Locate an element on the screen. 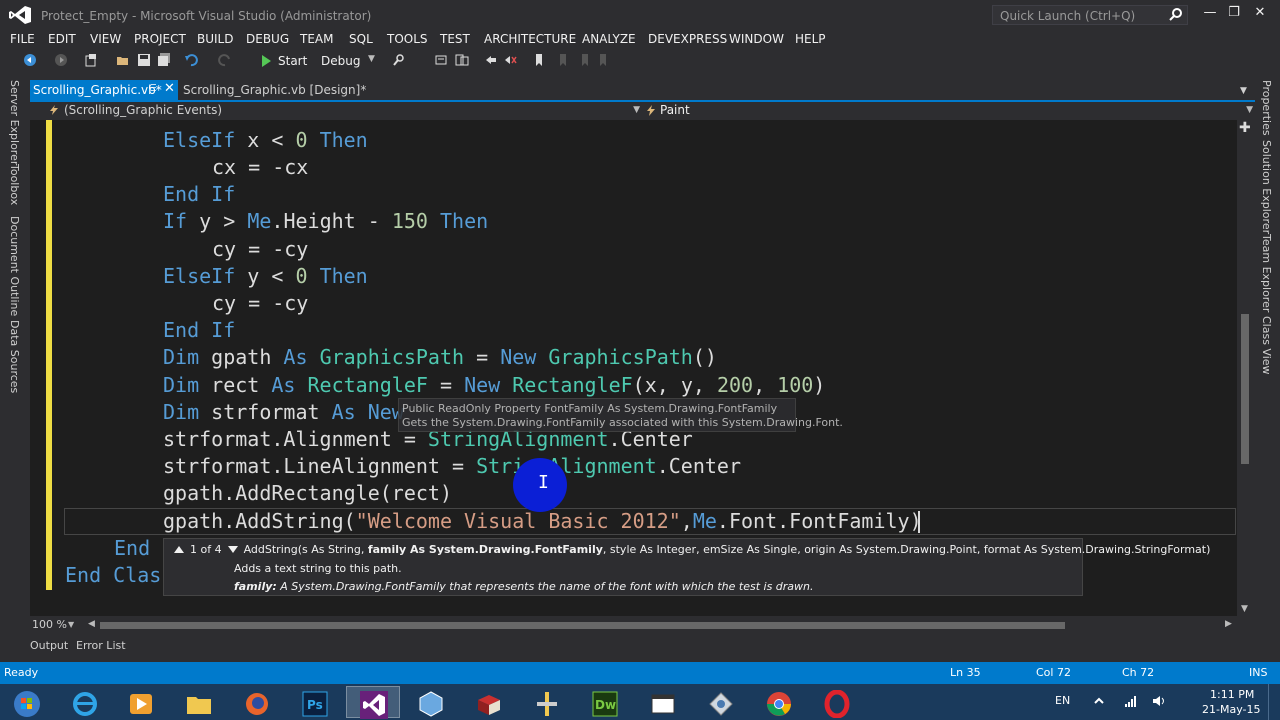 The image size is (1280, 720). start-button is located at coordinates (26, 702).